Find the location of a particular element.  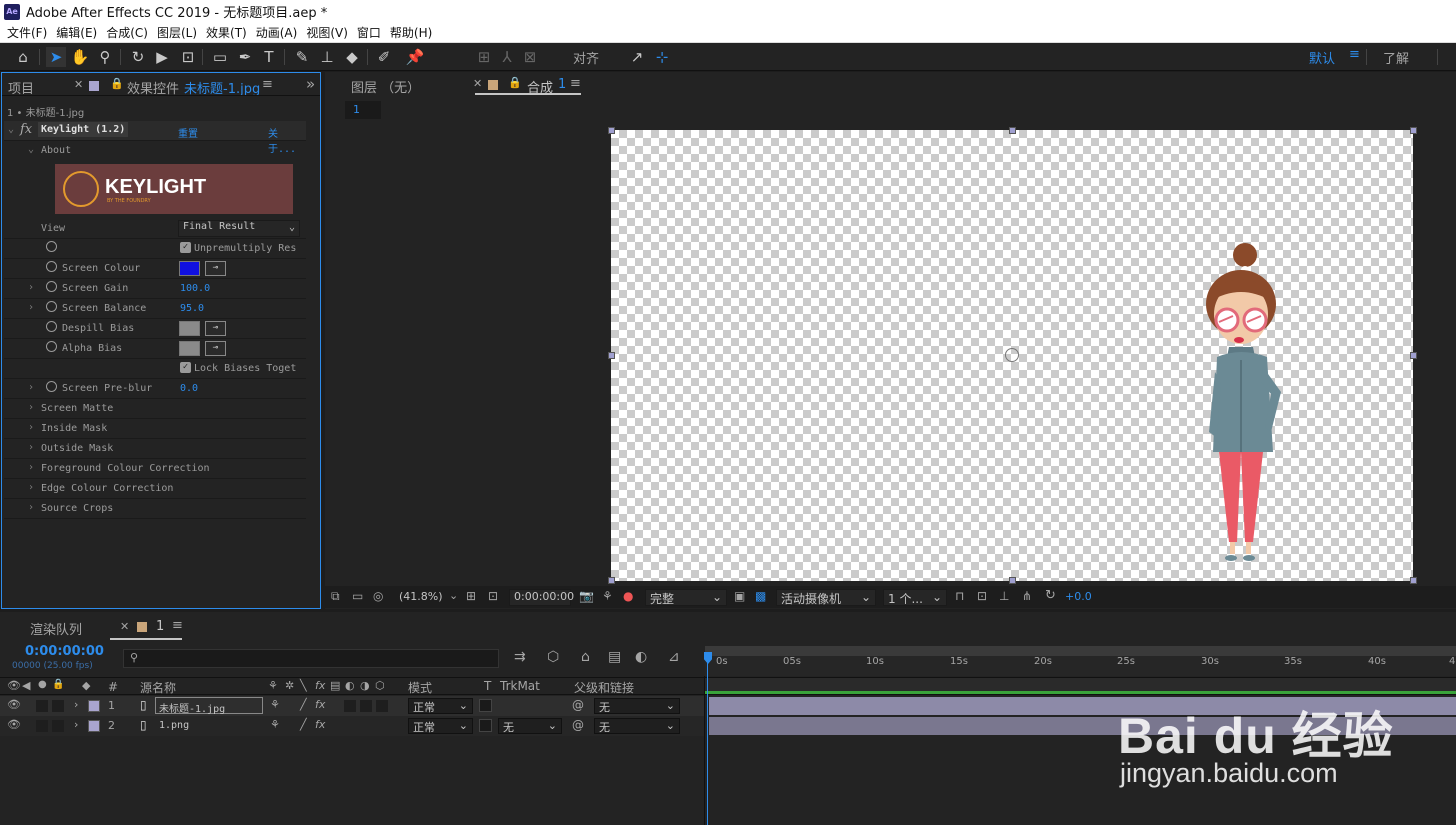

trkmat-dropdown: 无 ⌄ is located at coordinates (530, 726).